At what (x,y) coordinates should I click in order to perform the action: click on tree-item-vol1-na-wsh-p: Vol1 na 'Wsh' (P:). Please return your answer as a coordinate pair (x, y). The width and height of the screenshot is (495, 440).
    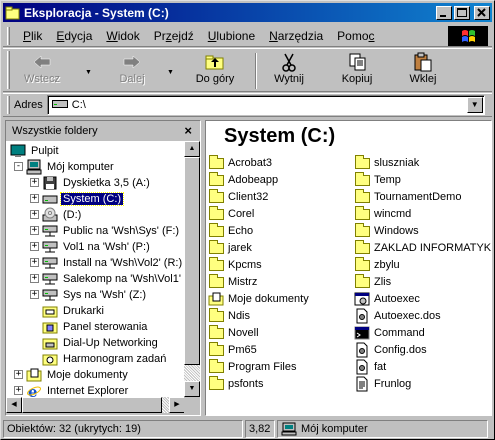
    Looking at the image, I should click on (97, 247).